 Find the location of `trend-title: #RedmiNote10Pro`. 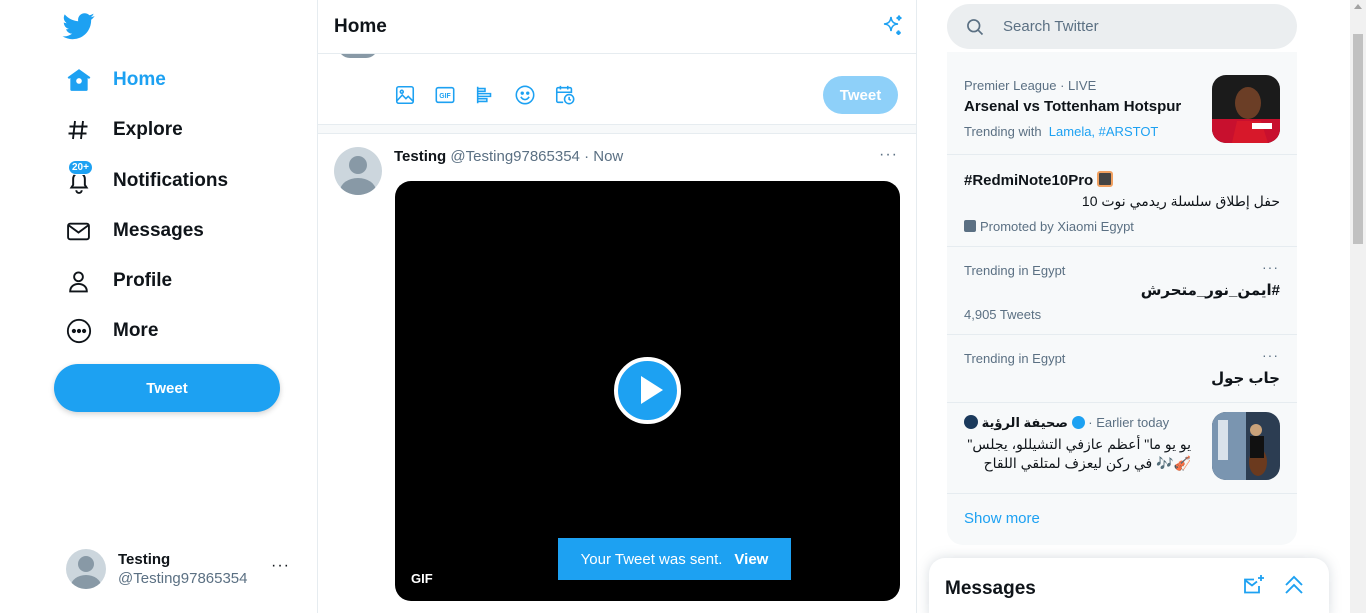

trend-title: #RedmiNote10Pro is located at coordinates (1039, 180).